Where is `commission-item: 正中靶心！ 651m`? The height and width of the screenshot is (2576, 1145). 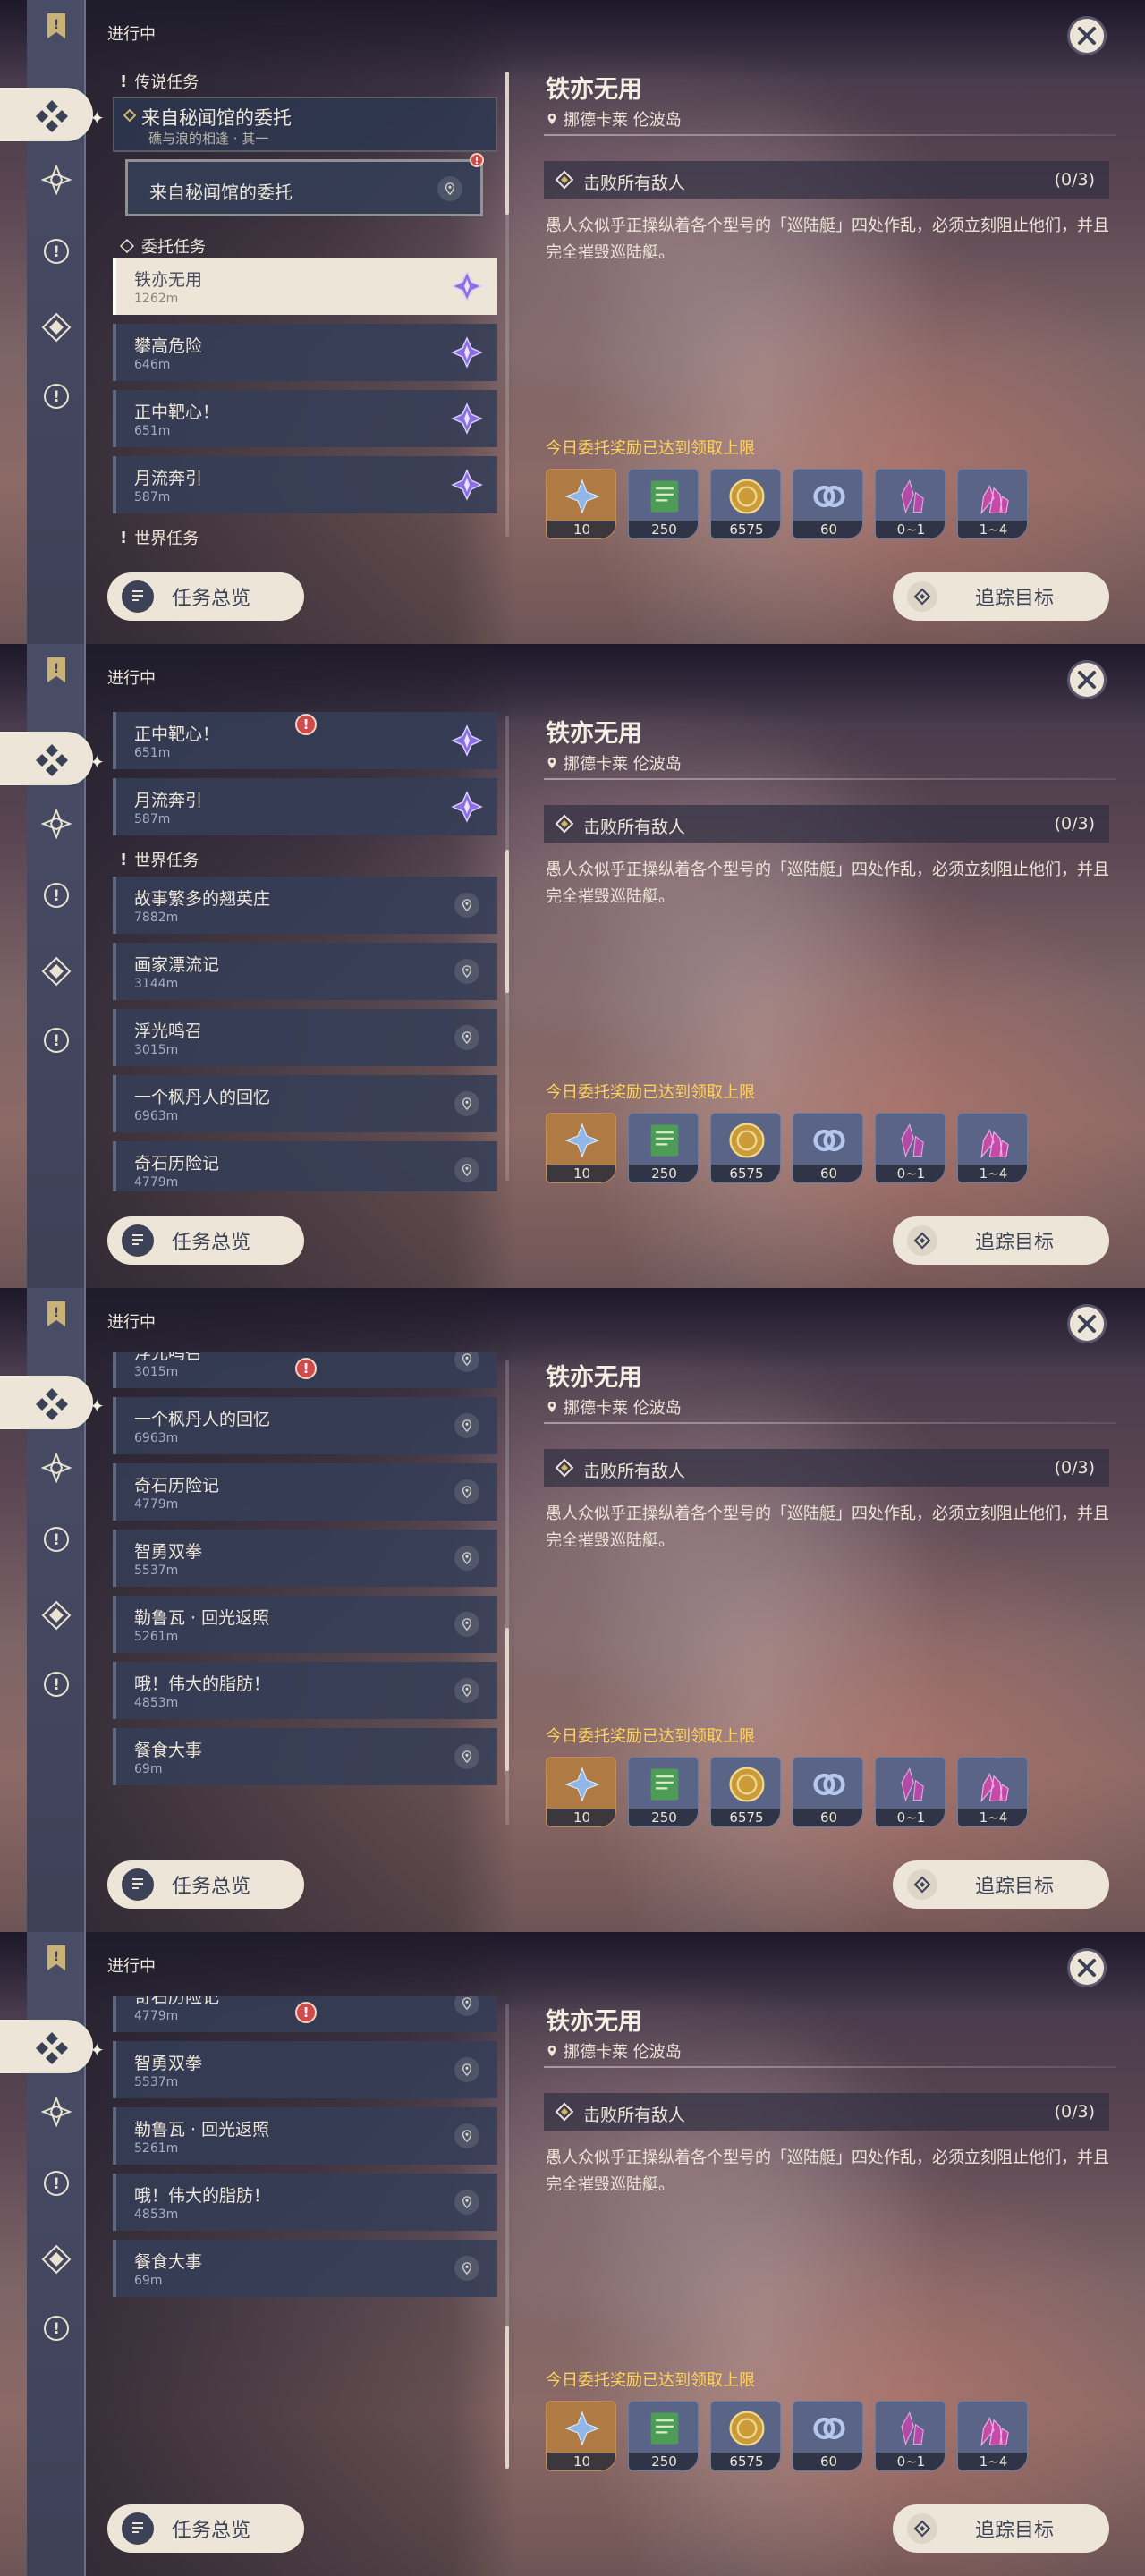
commission-item: 正中靶心！ 651m is located at coordinates (305, 418).